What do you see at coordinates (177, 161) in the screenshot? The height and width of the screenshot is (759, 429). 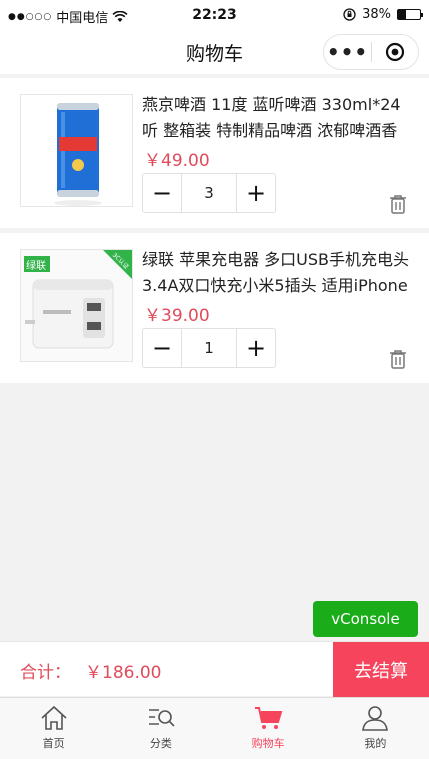 I see `product-price: ￥49.00` at bounding box center [177, 161].